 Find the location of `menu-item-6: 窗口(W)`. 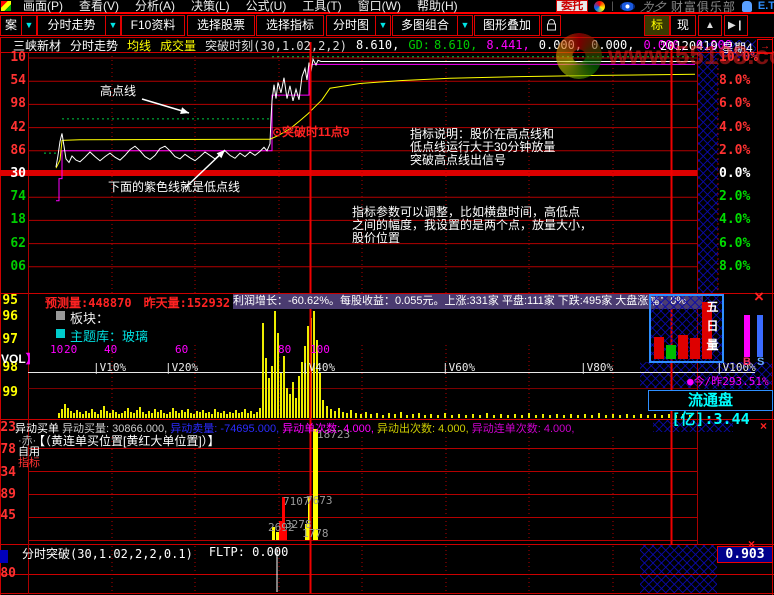

menu-item-6: 窗口(W) is located at coordinates (379, 6).